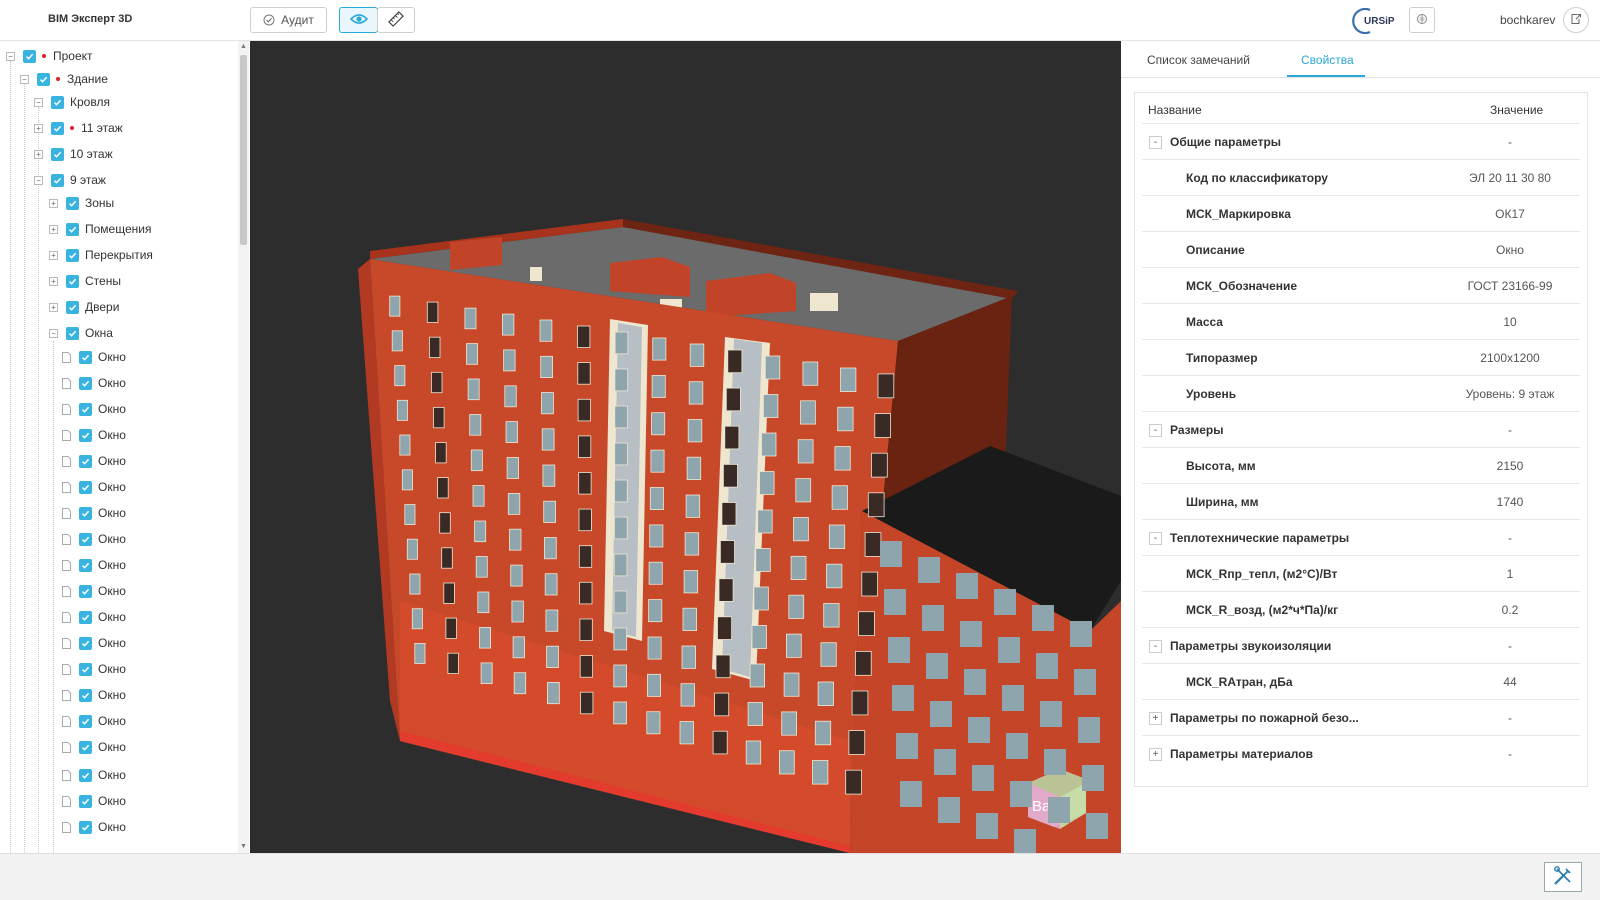 The height and width of the screenshot is (900, 1600). Describe the element at coordinates (1155, 754) in the screenshot. I see `expand-group-icon: +` at that location.